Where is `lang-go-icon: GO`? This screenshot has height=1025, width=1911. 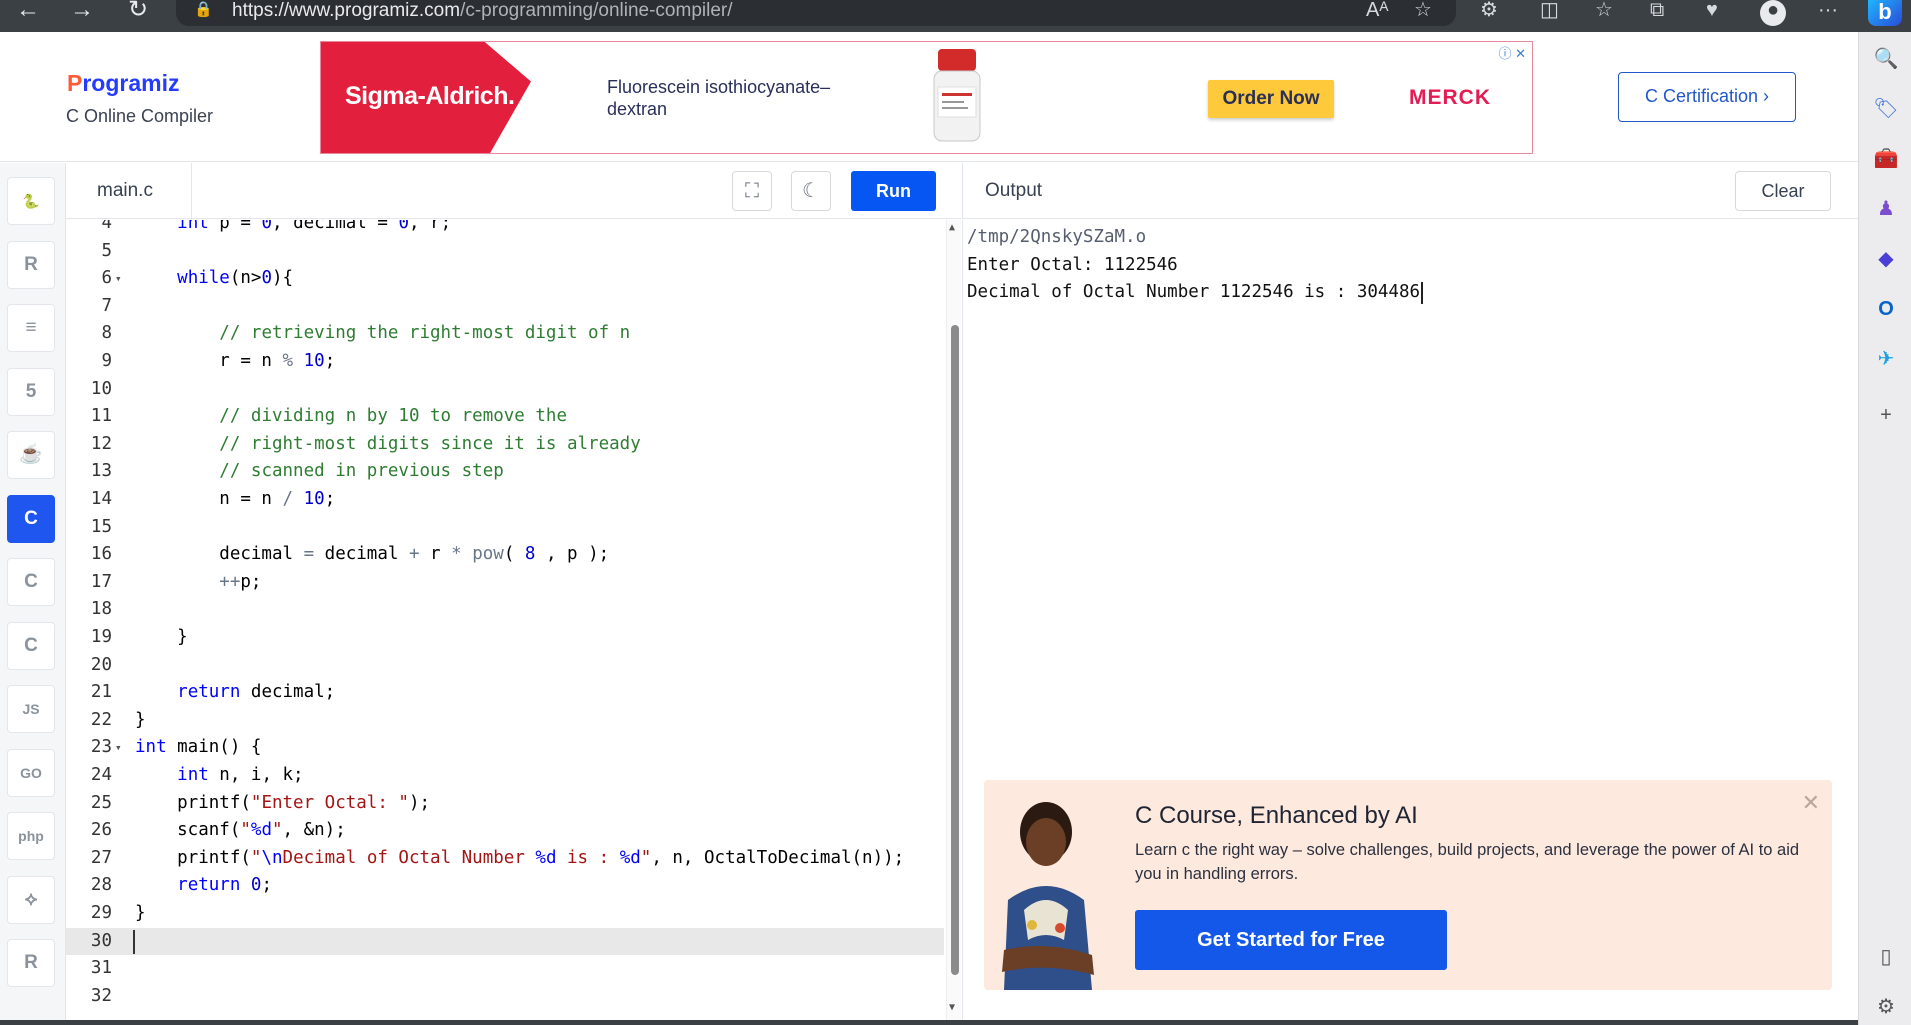
lang-go-icon: GO is located at coordinates (31, 772).